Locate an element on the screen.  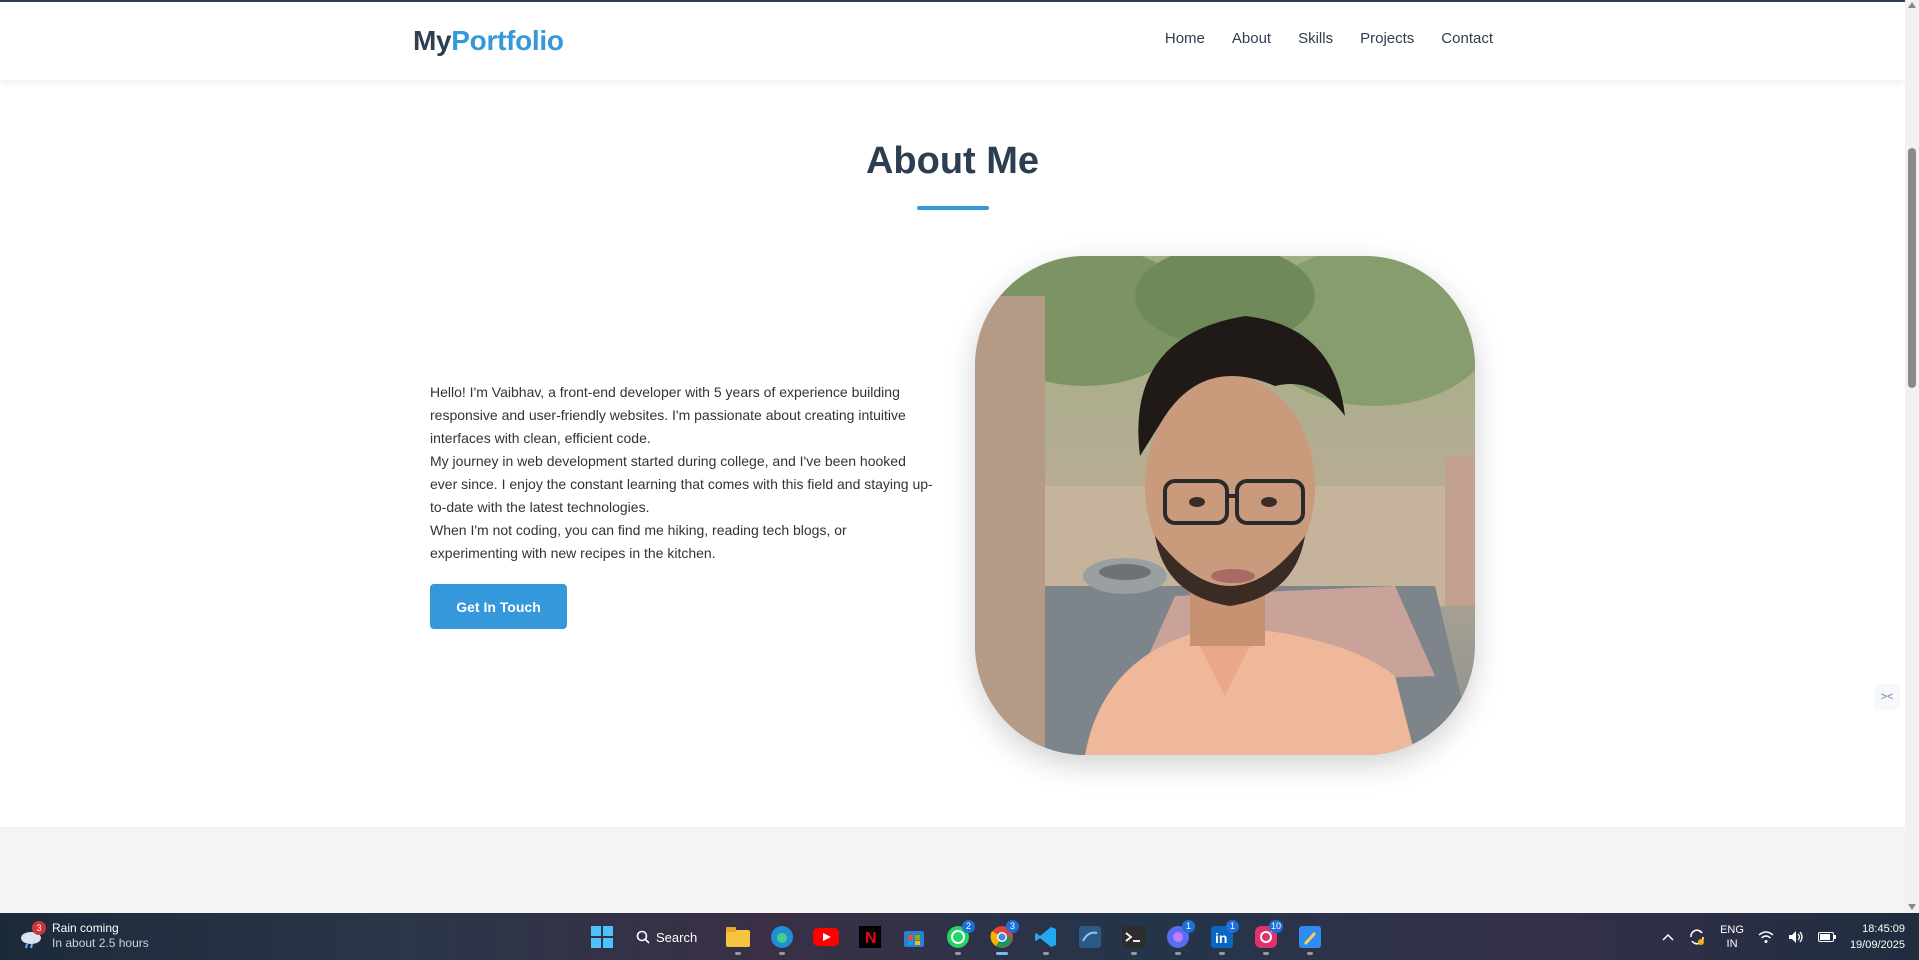
sync-icon is located at coordinates (1697, 937).